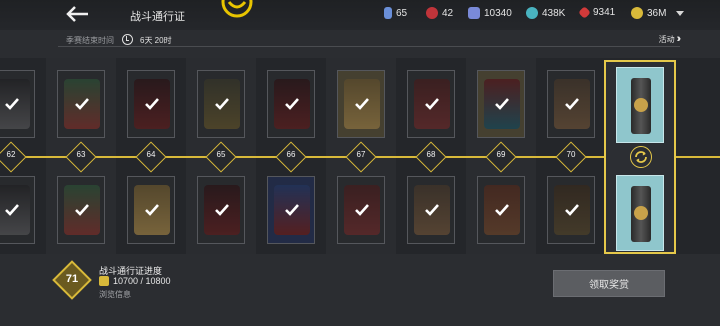  What do you see at coordinates (609, 283) in the screenshot?
I see `claim-reward-button: 领取奖赏` at bounding box center [609, 283].